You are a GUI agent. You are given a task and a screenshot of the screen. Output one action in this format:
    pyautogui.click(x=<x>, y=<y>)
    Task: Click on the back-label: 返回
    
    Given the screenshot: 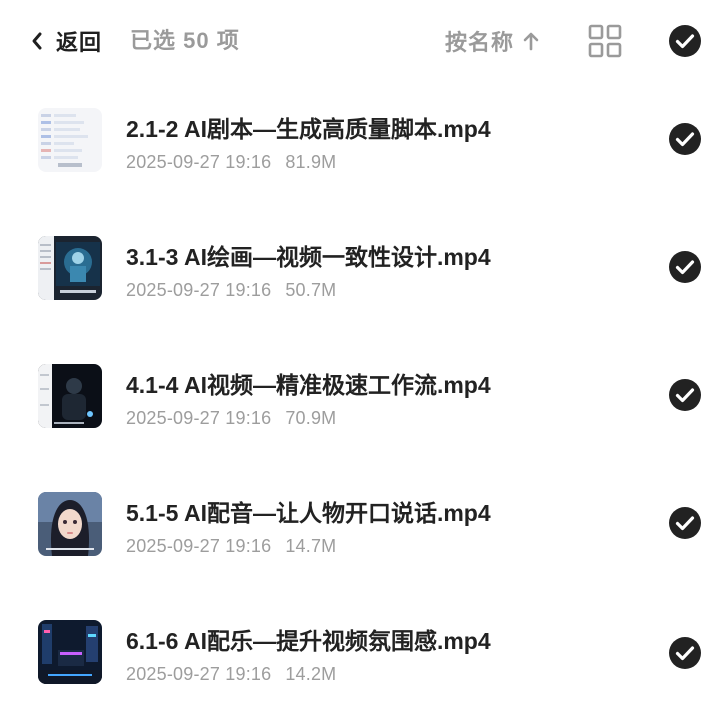 What is the action you would take?
    pyautogui.click(x=79, y=42)
    